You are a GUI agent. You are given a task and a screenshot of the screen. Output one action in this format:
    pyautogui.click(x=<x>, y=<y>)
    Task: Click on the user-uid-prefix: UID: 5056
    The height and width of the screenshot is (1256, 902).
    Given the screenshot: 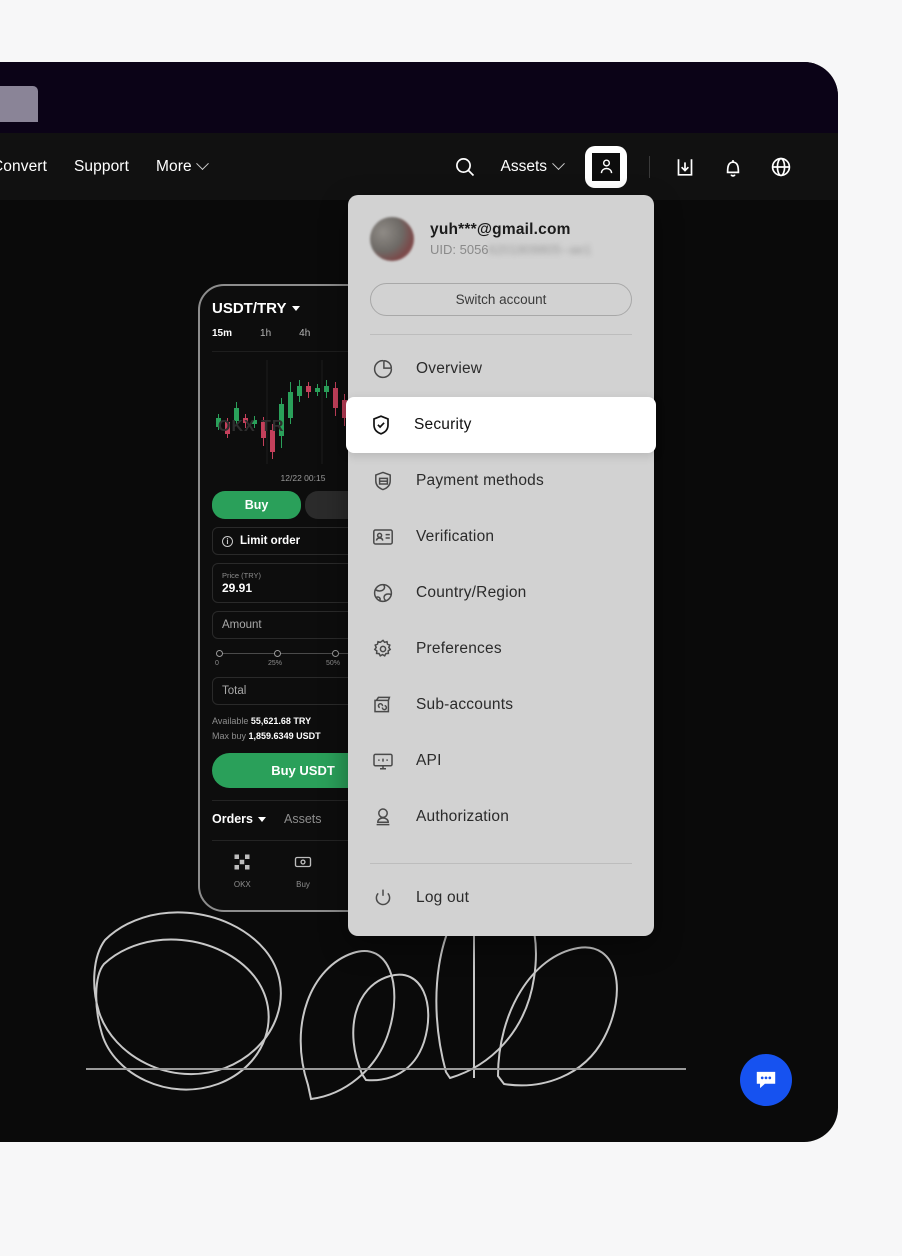 What is the action you would take?
    pyautogui.click(x=459, y=249)
    